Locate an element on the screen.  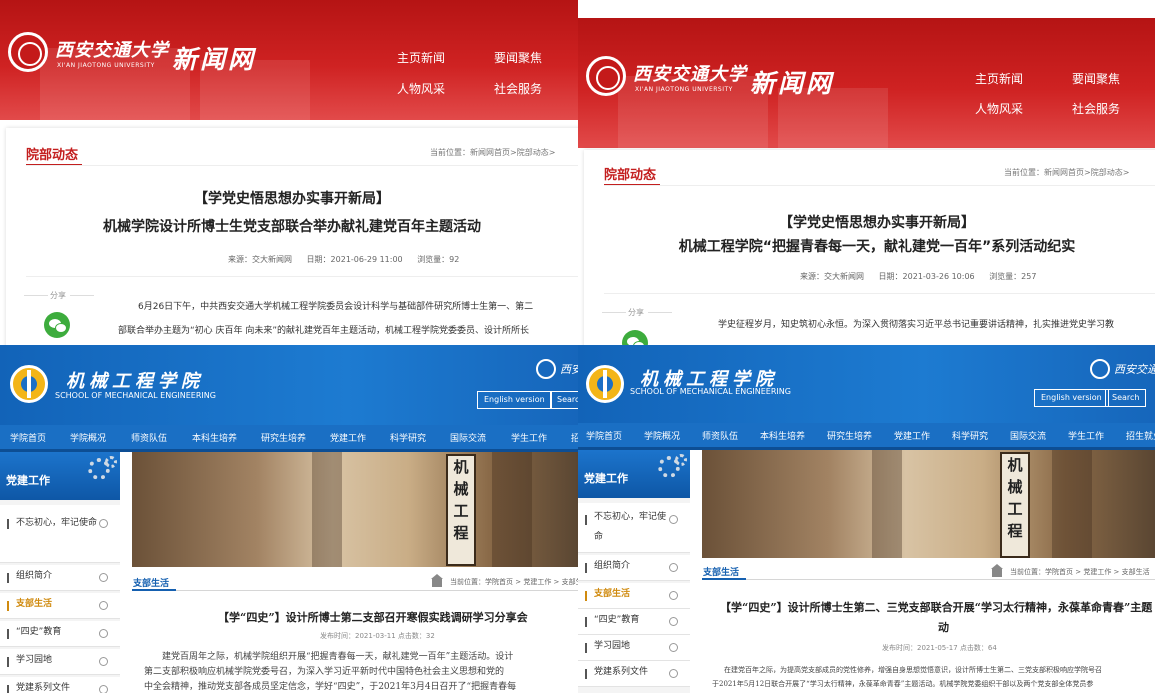
article-meta: 发布时间：2021-03-11 点击数：32 is located at coordinates (377, 636).